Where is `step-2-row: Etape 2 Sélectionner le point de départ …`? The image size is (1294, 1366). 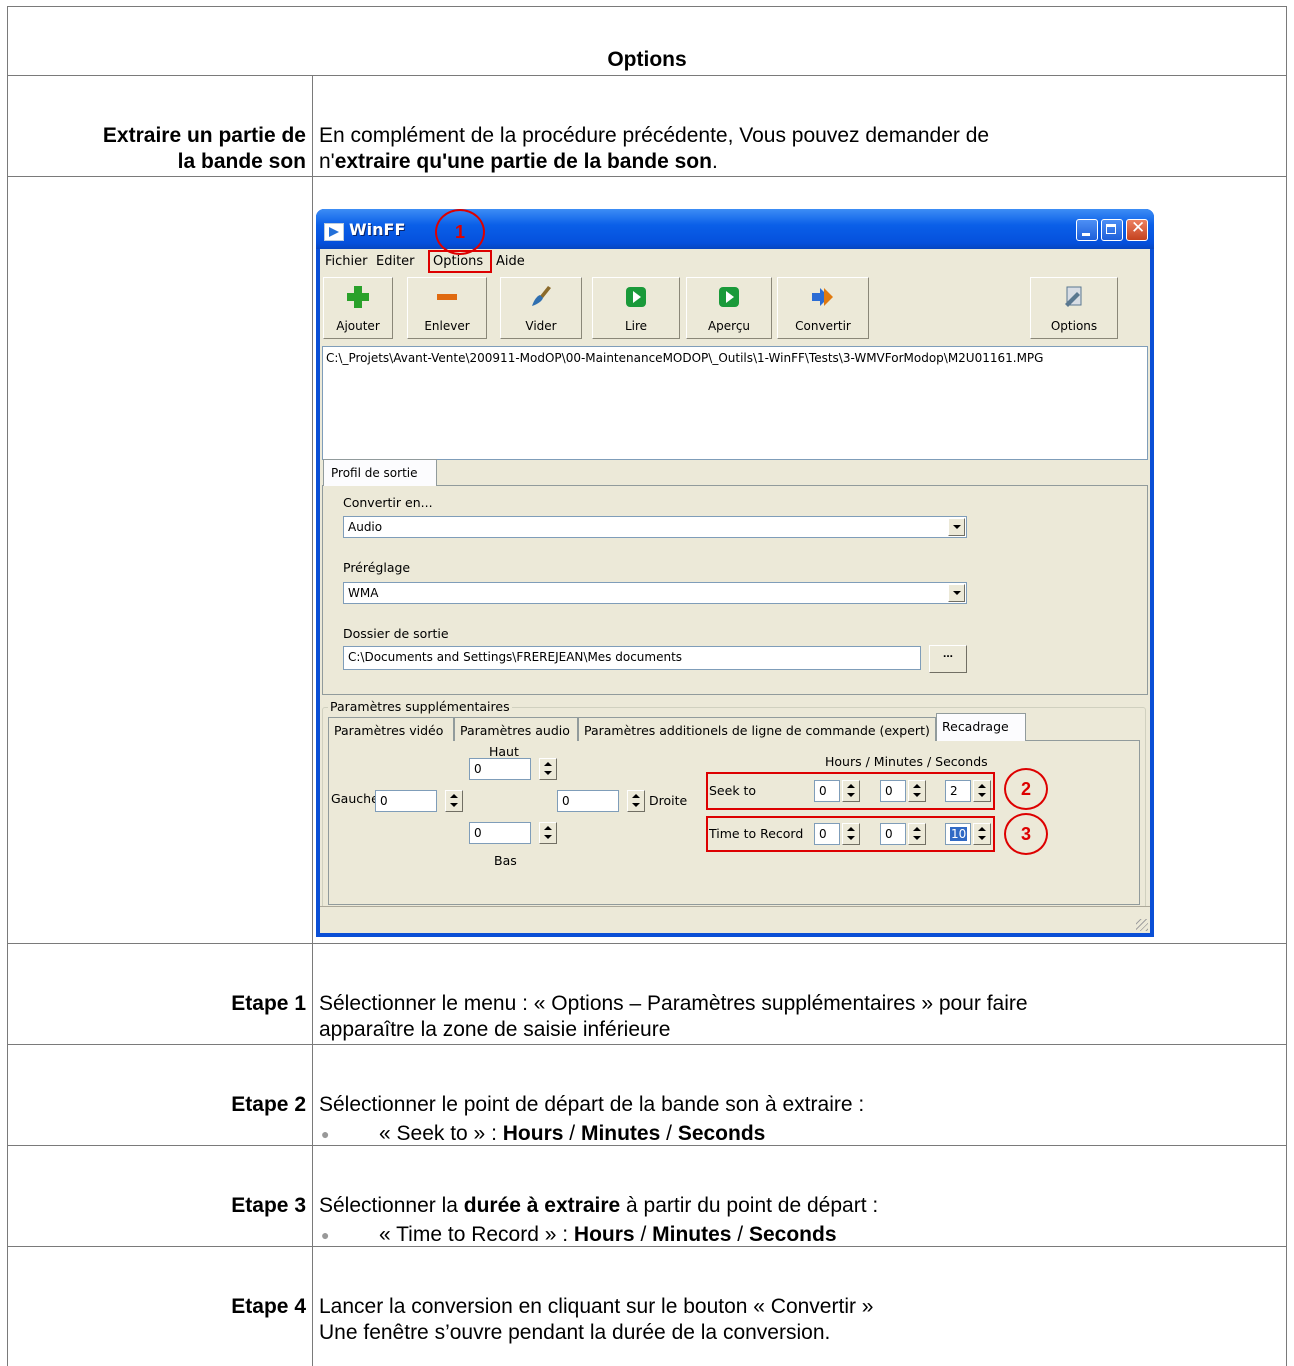 step-2-row: Etape 2 Sélectionner le point de départ … is located at coordinates (647, 1095).